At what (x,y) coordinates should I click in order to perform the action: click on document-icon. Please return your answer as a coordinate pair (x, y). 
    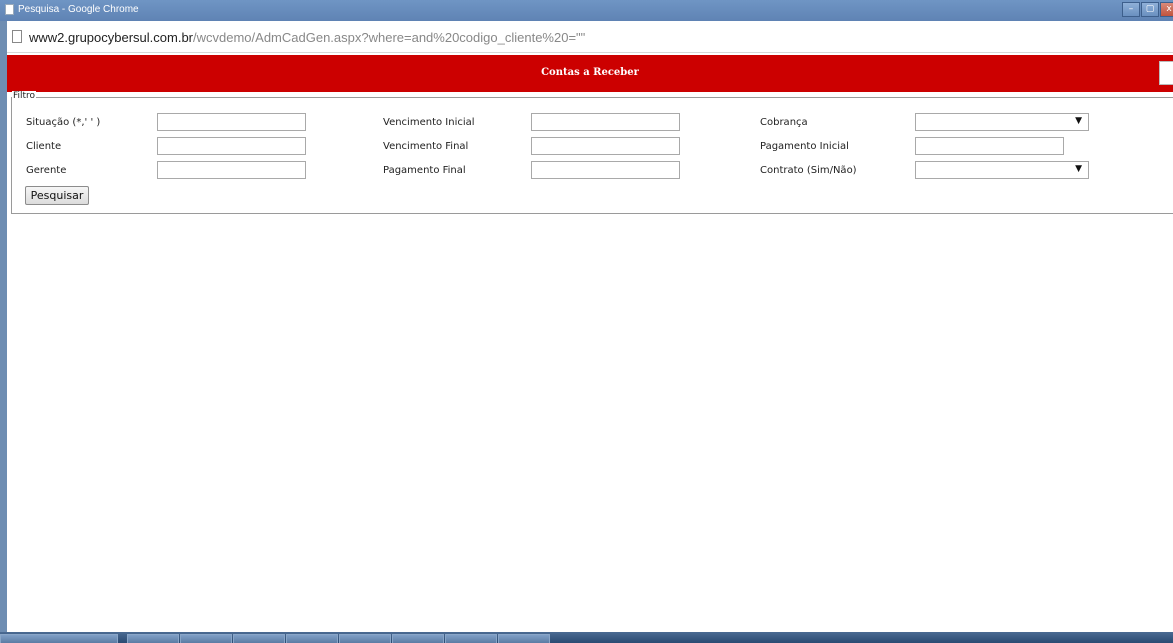
    Looking at the image, I should click on (17, 36).